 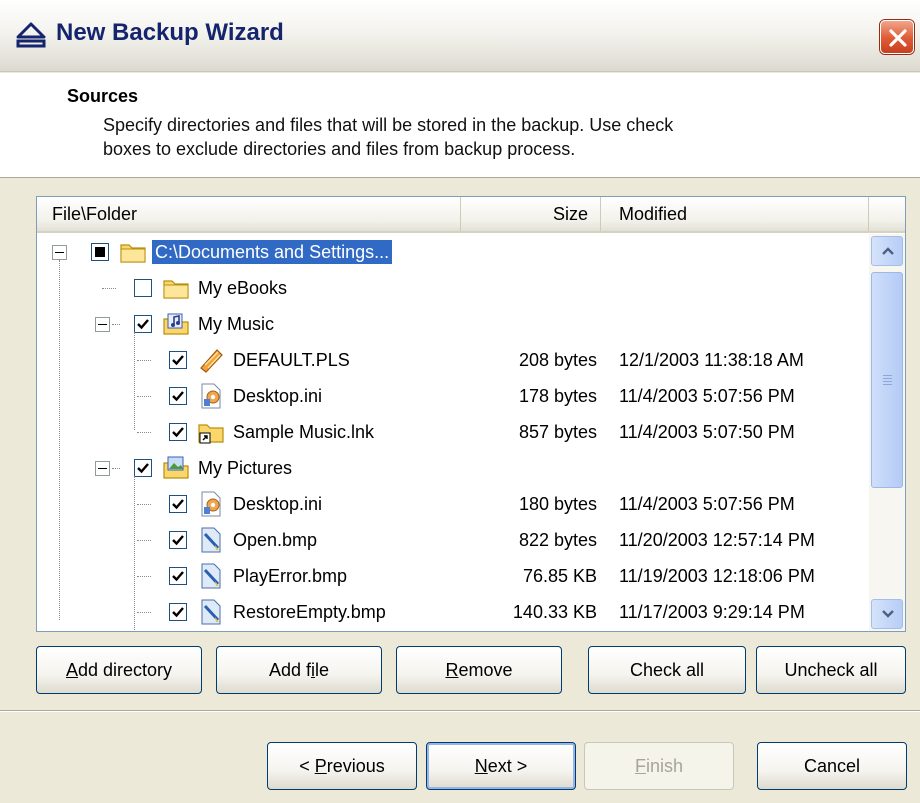 What do you see at coordinates (291, 360) in the screenshot?
I see `row-name: DEFAULT.PLS` at bounding box center [291, 360].